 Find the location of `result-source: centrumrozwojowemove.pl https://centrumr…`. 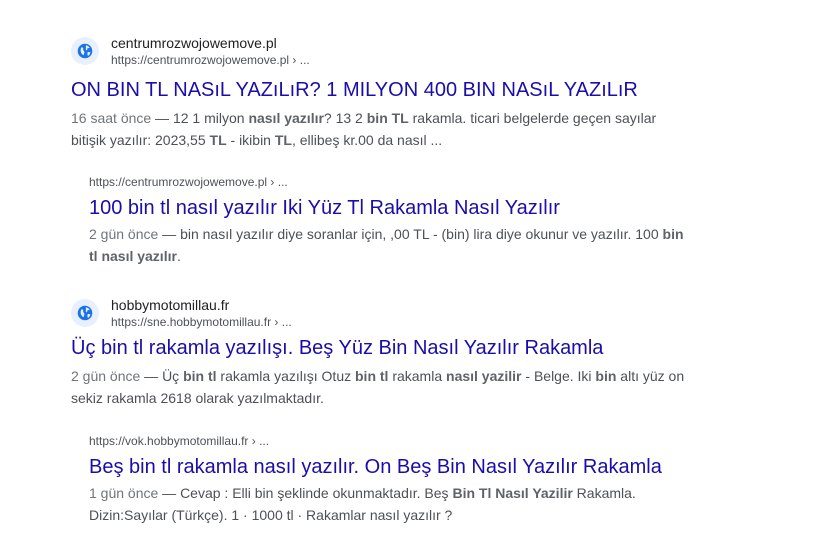

result-source: centrumrozwojowemove.pl https://centrumr… is located at coordinates (381, 51).